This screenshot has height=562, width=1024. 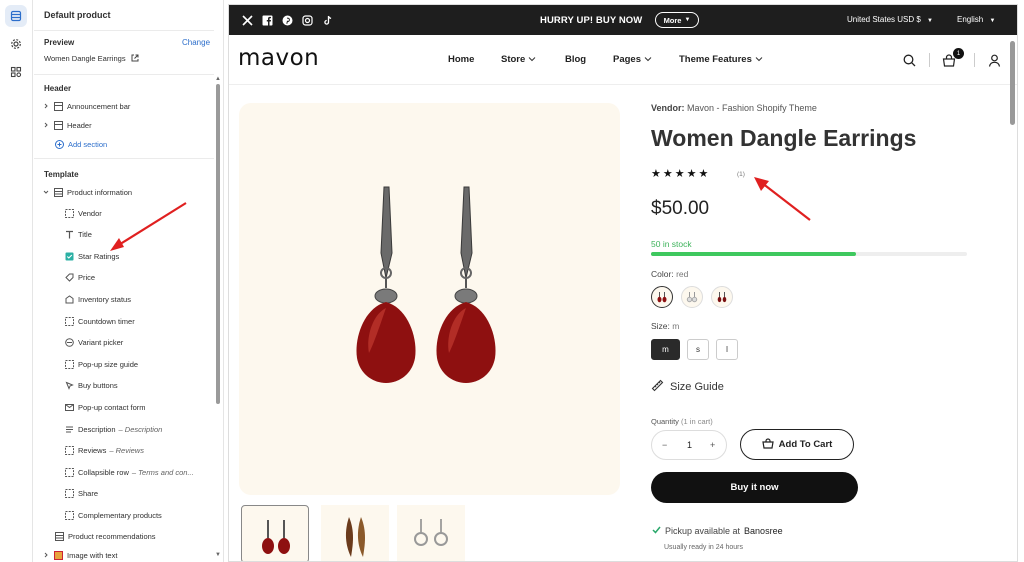 I want to click on sections-icon, so click(x=16, y=16).